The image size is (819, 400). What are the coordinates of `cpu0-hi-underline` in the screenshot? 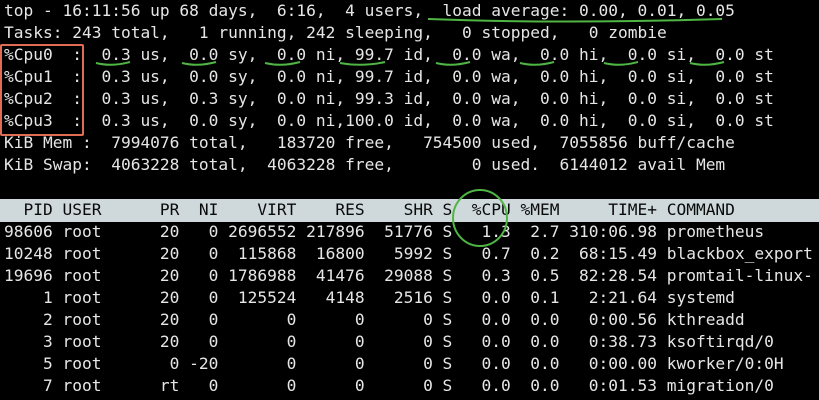 It's located at (537, 63).